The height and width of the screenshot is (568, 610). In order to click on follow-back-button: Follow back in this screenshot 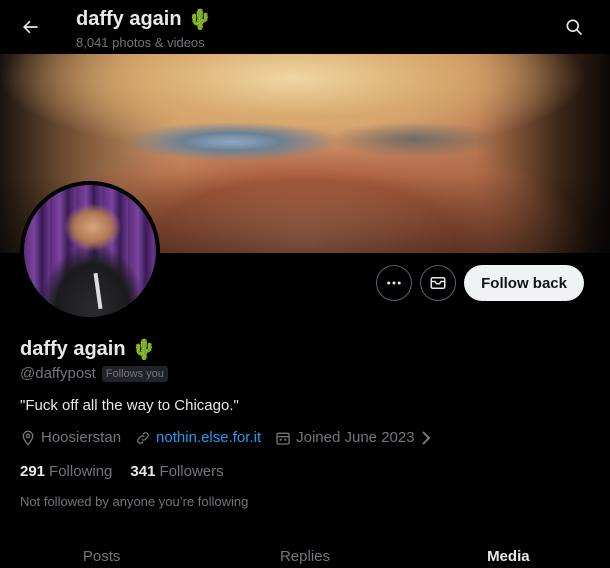, I will do `click(524, 283)`.